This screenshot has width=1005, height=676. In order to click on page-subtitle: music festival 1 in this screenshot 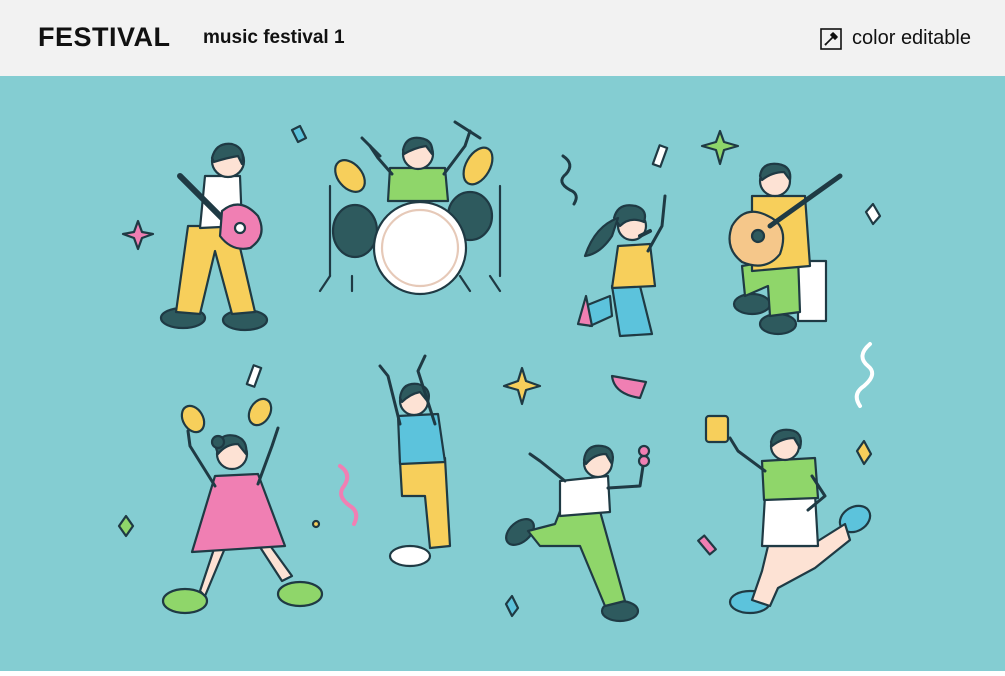, I will do `click(274, 37)`.